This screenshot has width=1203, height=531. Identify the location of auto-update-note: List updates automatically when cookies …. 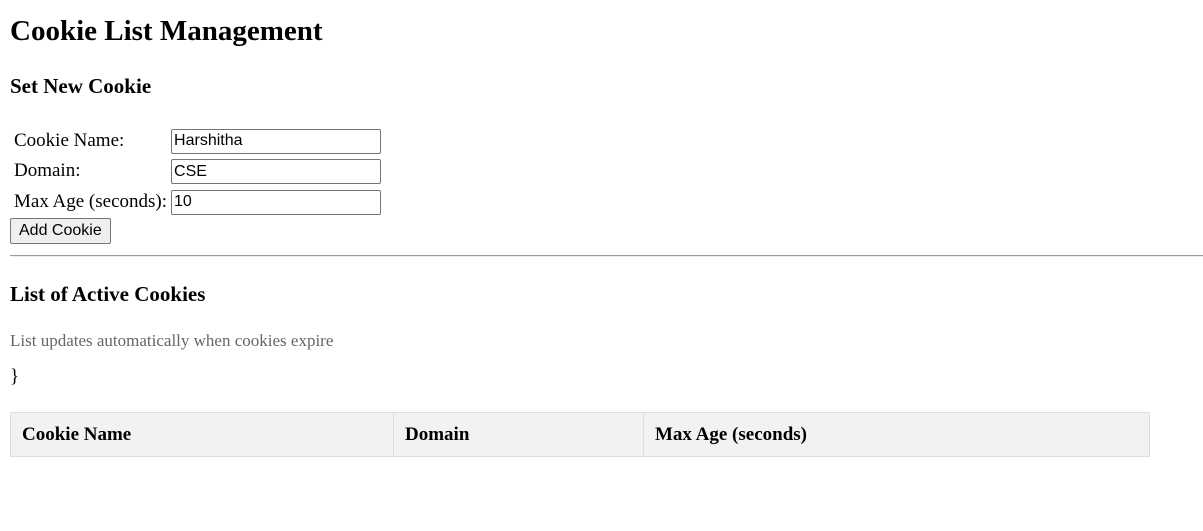
(172, 340).